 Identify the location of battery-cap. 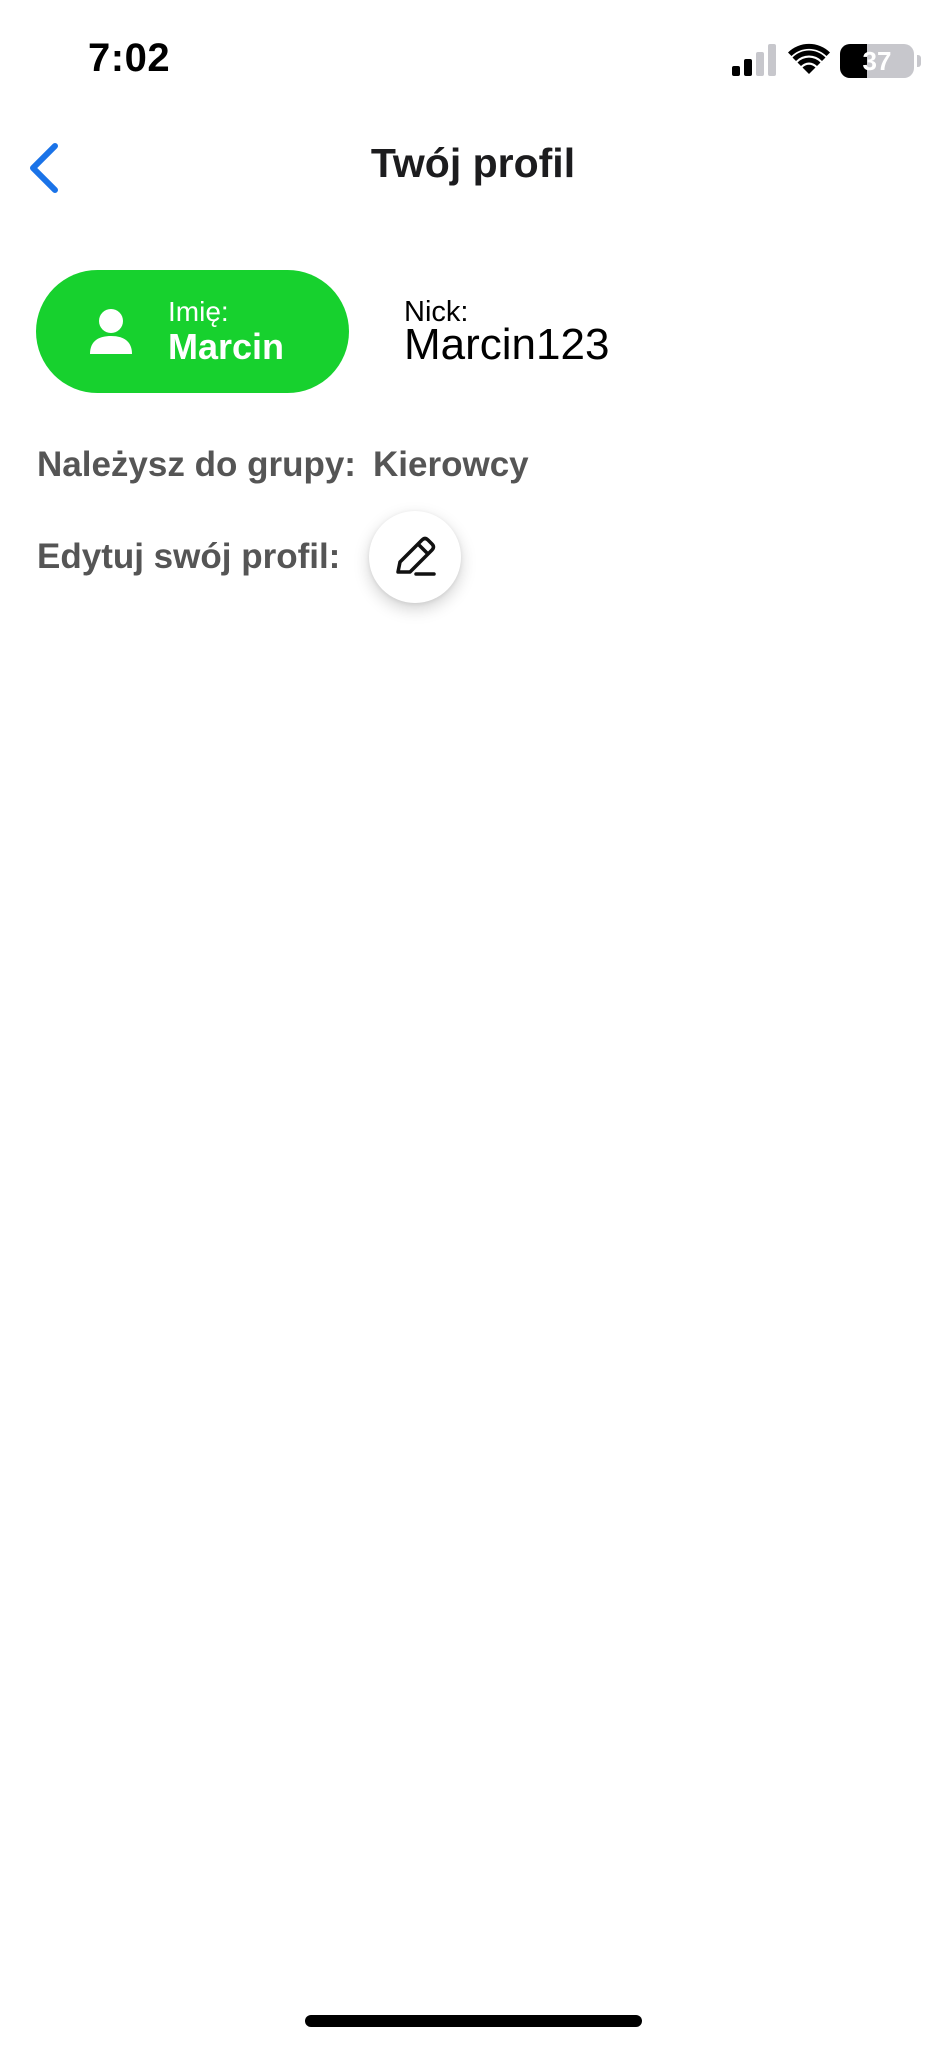
(919, 61).